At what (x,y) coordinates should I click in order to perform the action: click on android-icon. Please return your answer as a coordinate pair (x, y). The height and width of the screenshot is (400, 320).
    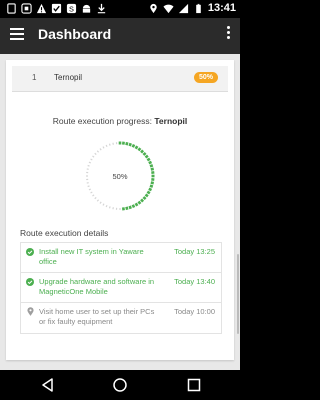
    Looking at the image, I should click on (86, 8).